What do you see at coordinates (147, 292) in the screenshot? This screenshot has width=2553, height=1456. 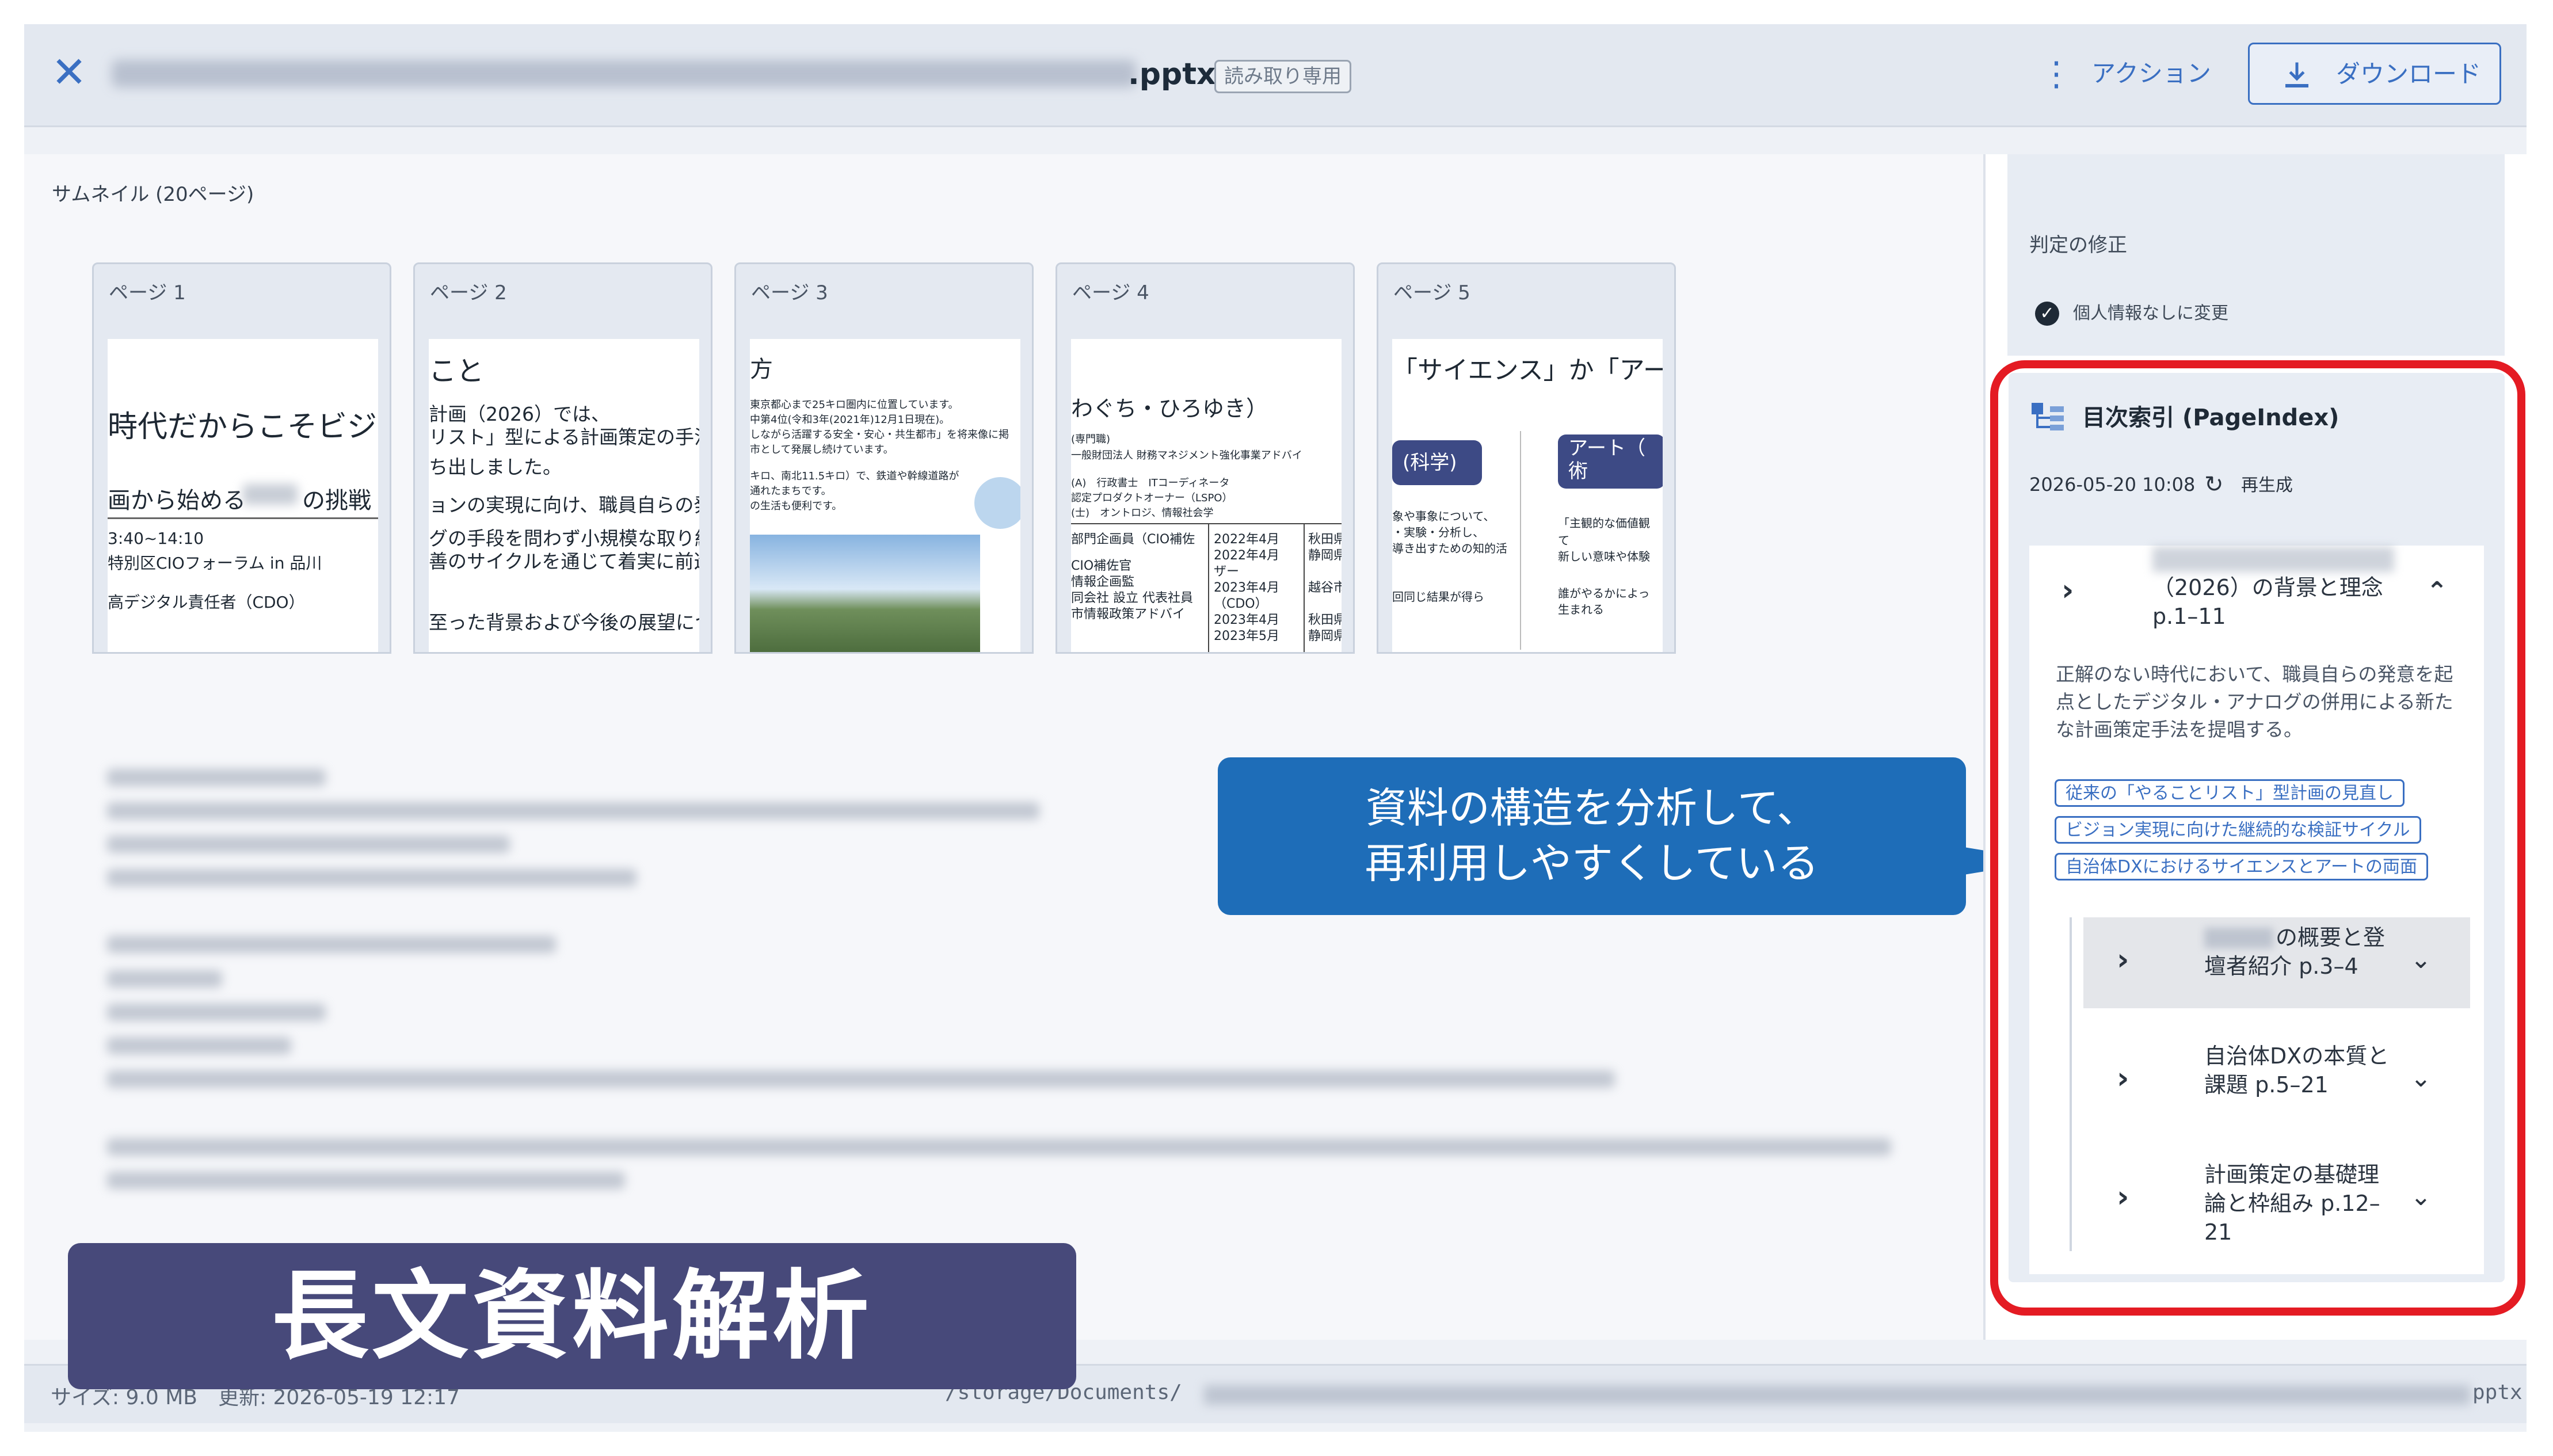 I see `thumbnail-label: ページ 1` at bounding box center [147, 292].